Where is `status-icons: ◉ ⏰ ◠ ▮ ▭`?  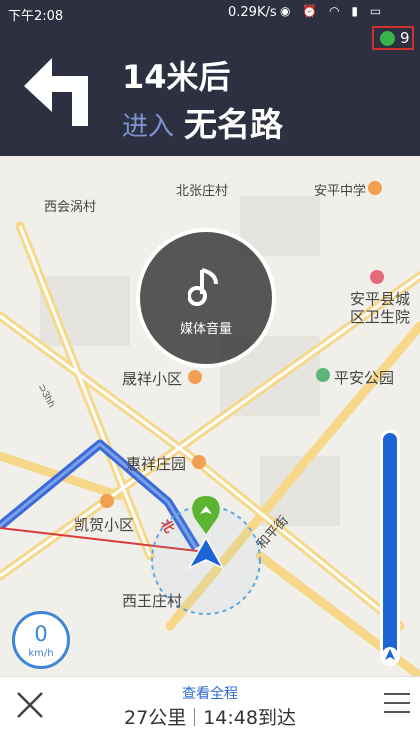 status-icons: ◉ ⏰ ◠ ▮ ▭ is located at coordinates (332, 11).